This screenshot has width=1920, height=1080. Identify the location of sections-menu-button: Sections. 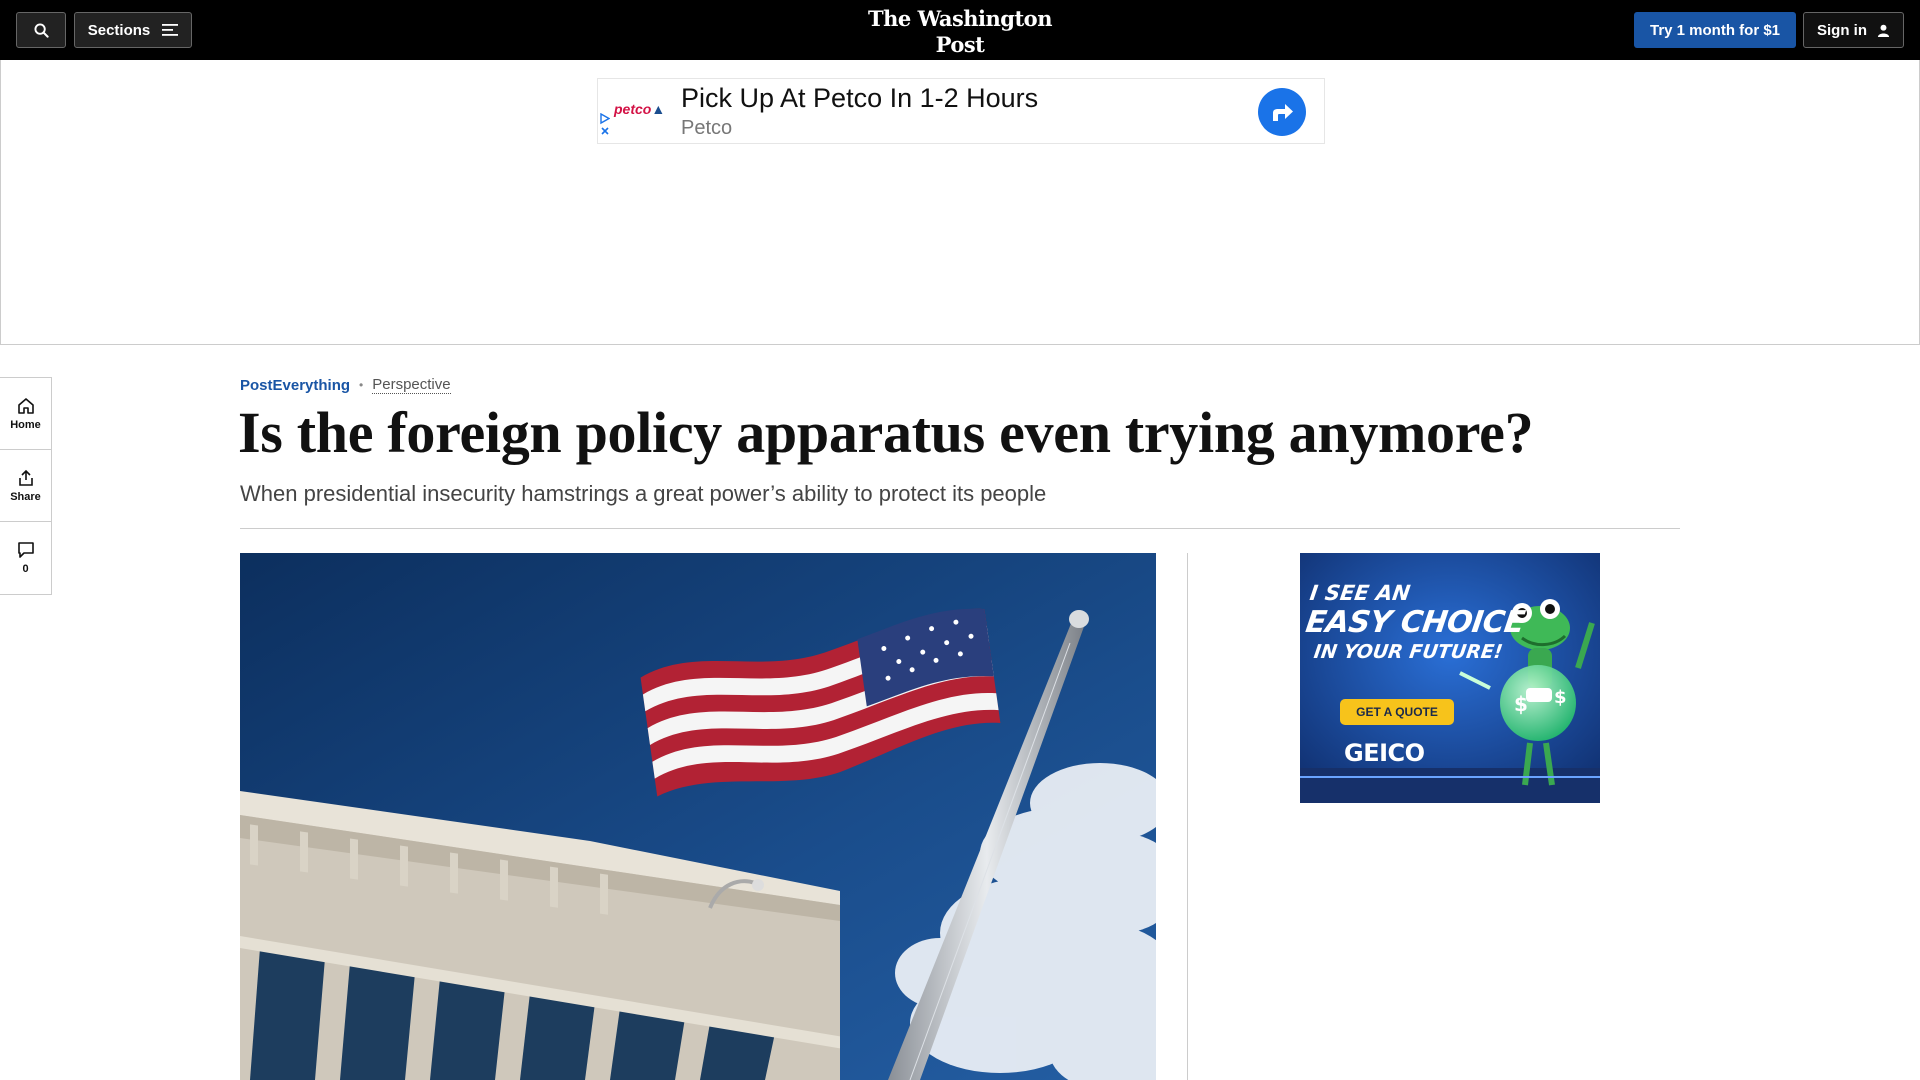
(133, 30).